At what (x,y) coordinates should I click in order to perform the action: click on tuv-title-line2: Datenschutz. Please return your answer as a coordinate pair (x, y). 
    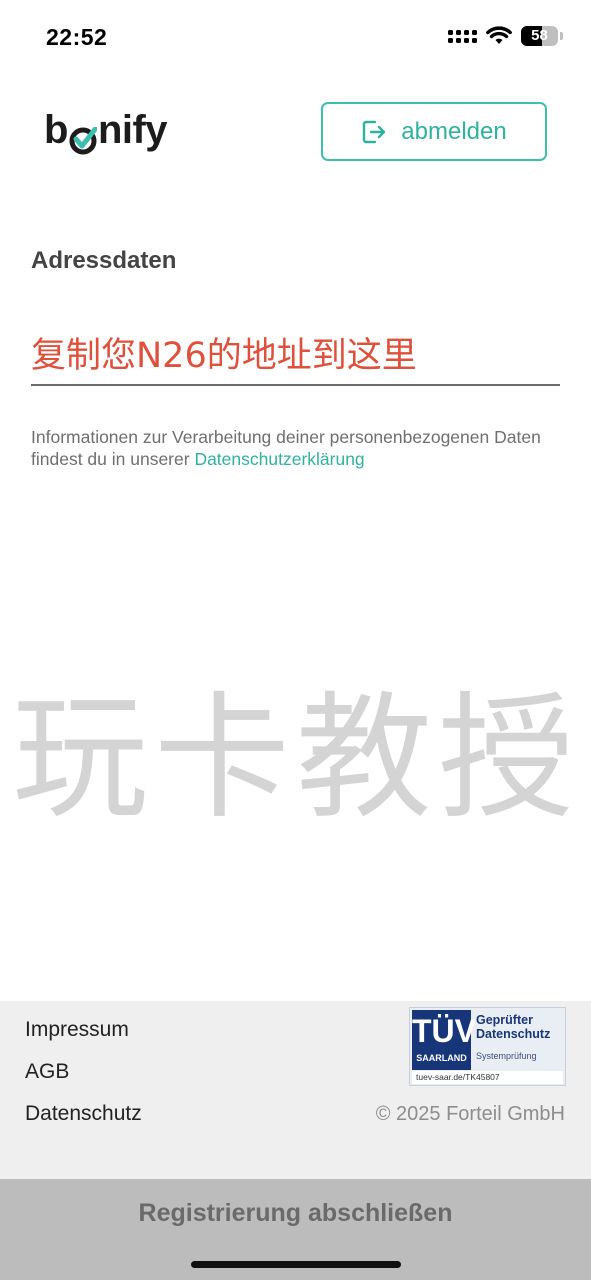
    Looking at the image, I should click on (513, 1034).